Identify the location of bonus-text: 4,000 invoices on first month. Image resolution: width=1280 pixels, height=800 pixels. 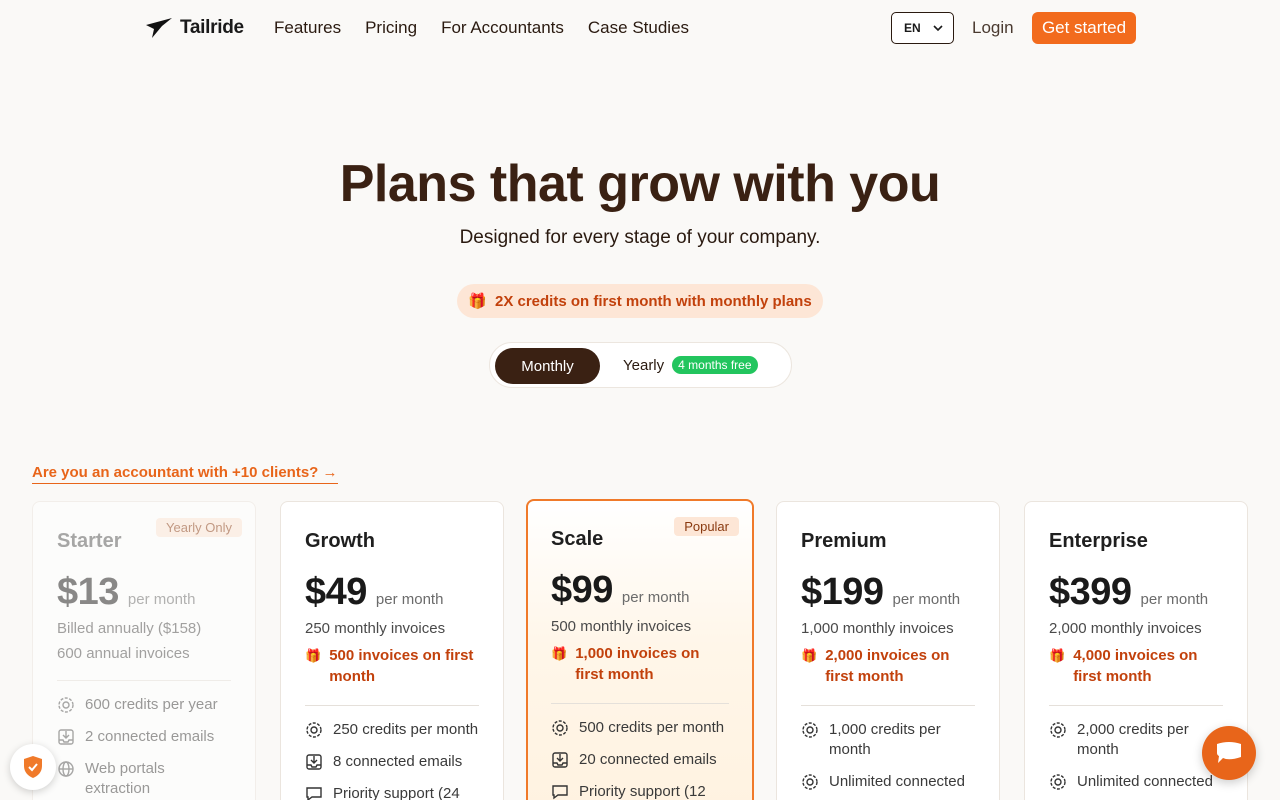
(1135, 666).